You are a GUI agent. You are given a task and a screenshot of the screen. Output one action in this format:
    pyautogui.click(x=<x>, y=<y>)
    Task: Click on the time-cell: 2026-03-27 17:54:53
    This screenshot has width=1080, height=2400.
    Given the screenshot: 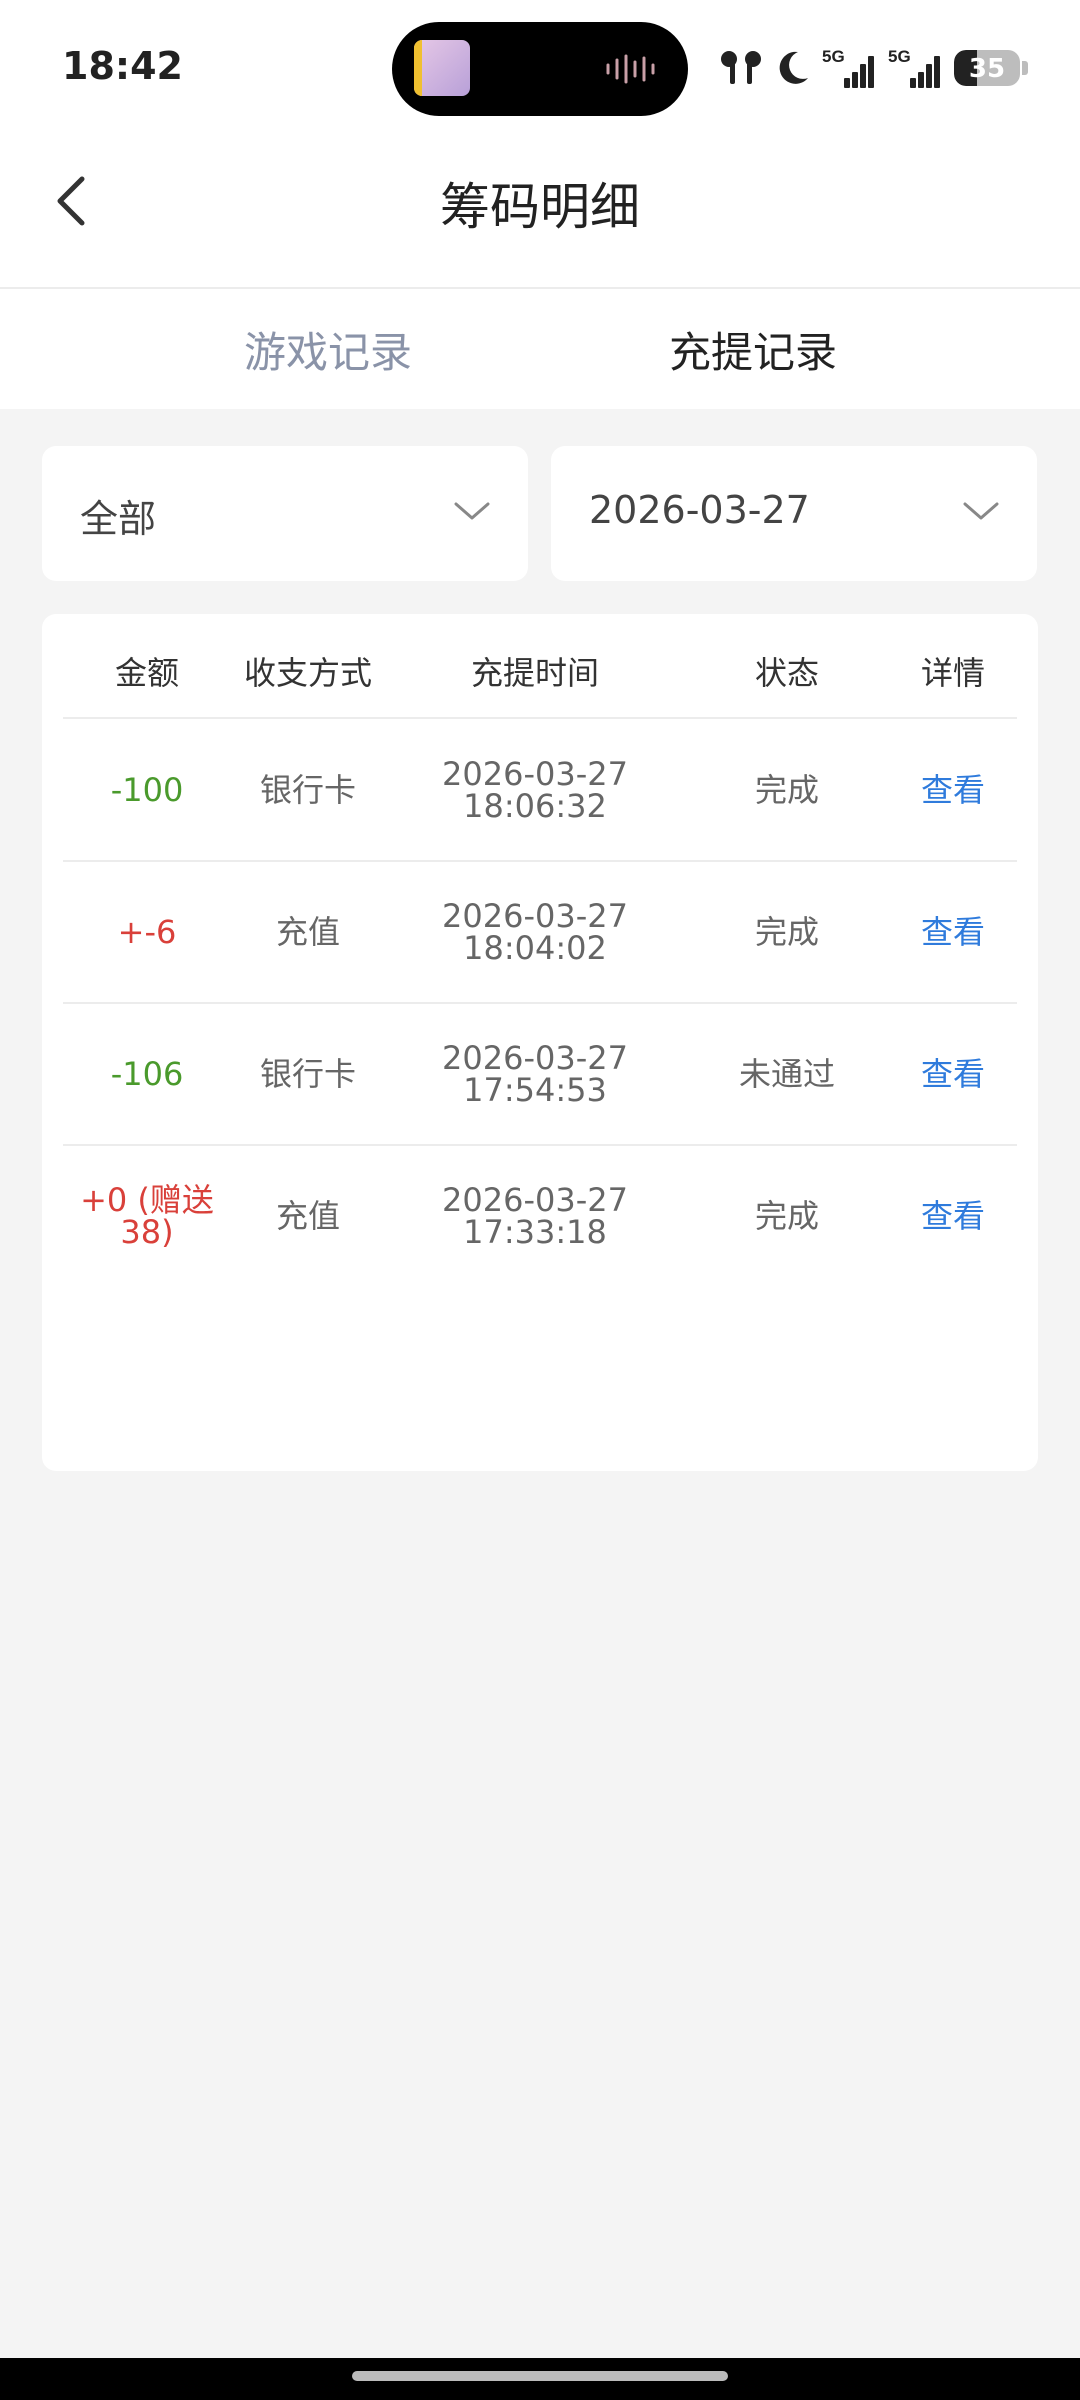 What is the action you would take?
    pyautogui.click(x=535, y=1073)
    